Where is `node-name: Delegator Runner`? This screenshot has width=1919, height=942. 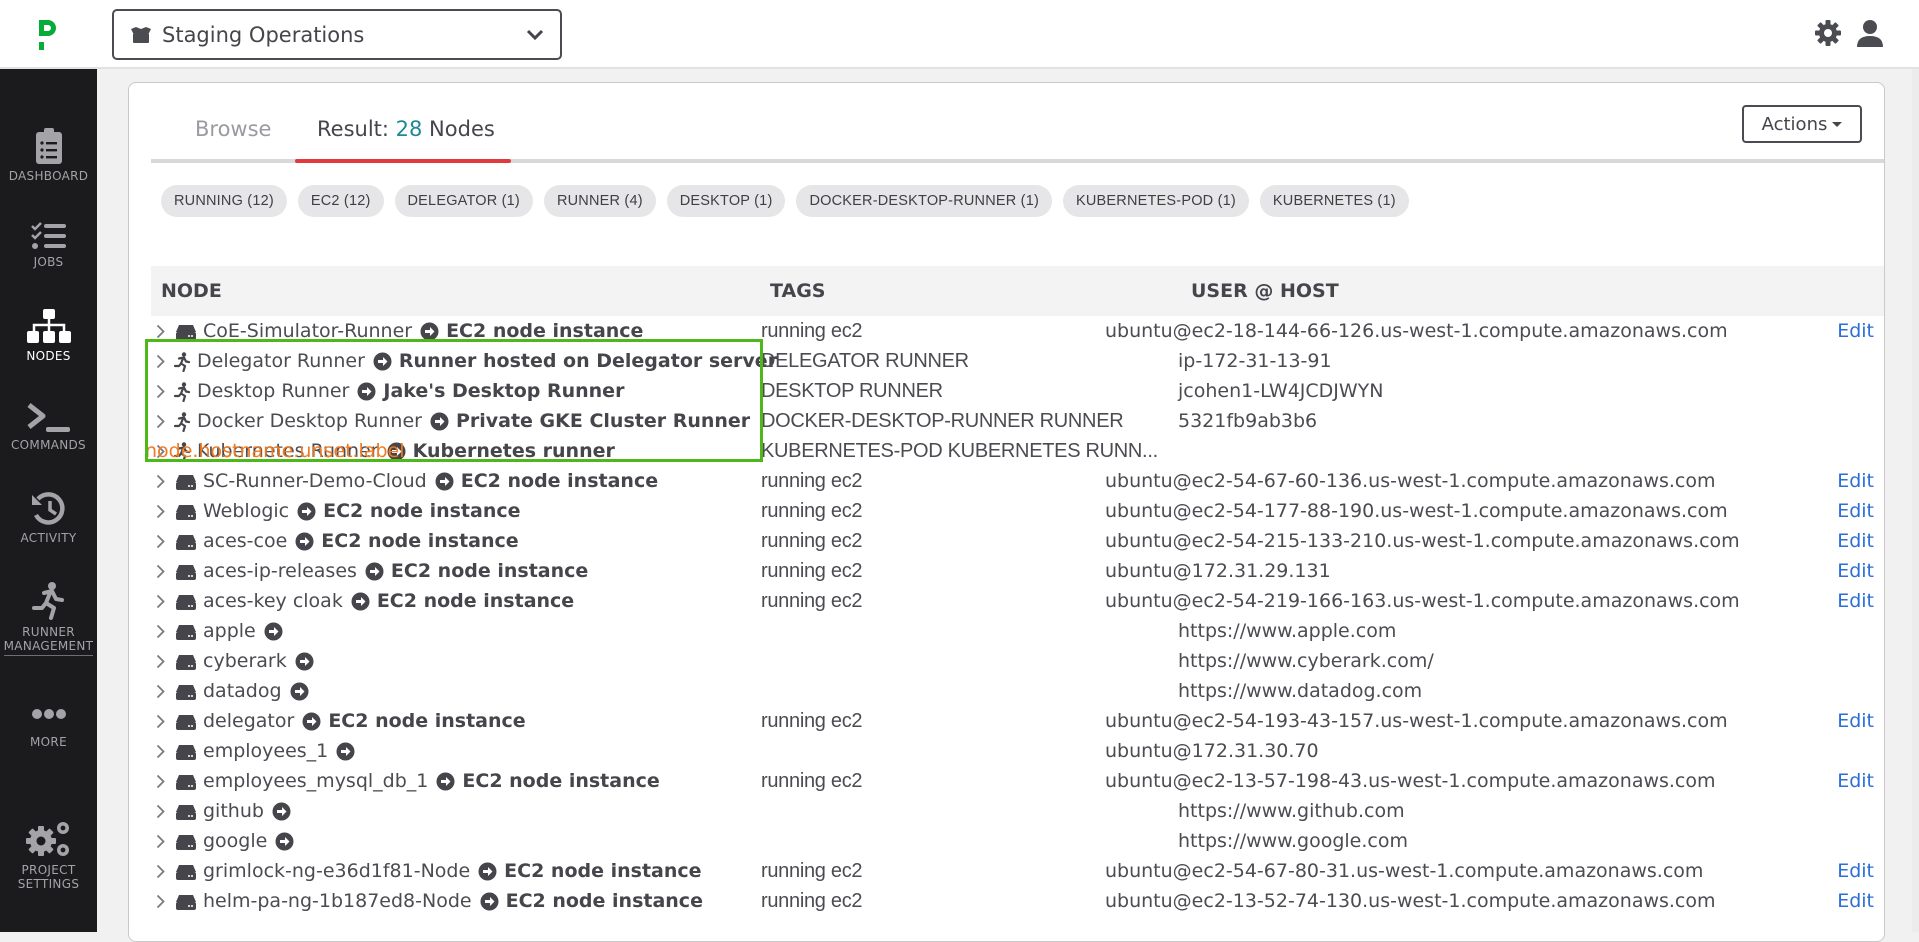
node-name: Delegator Runner is located at coordinates (281, 361).